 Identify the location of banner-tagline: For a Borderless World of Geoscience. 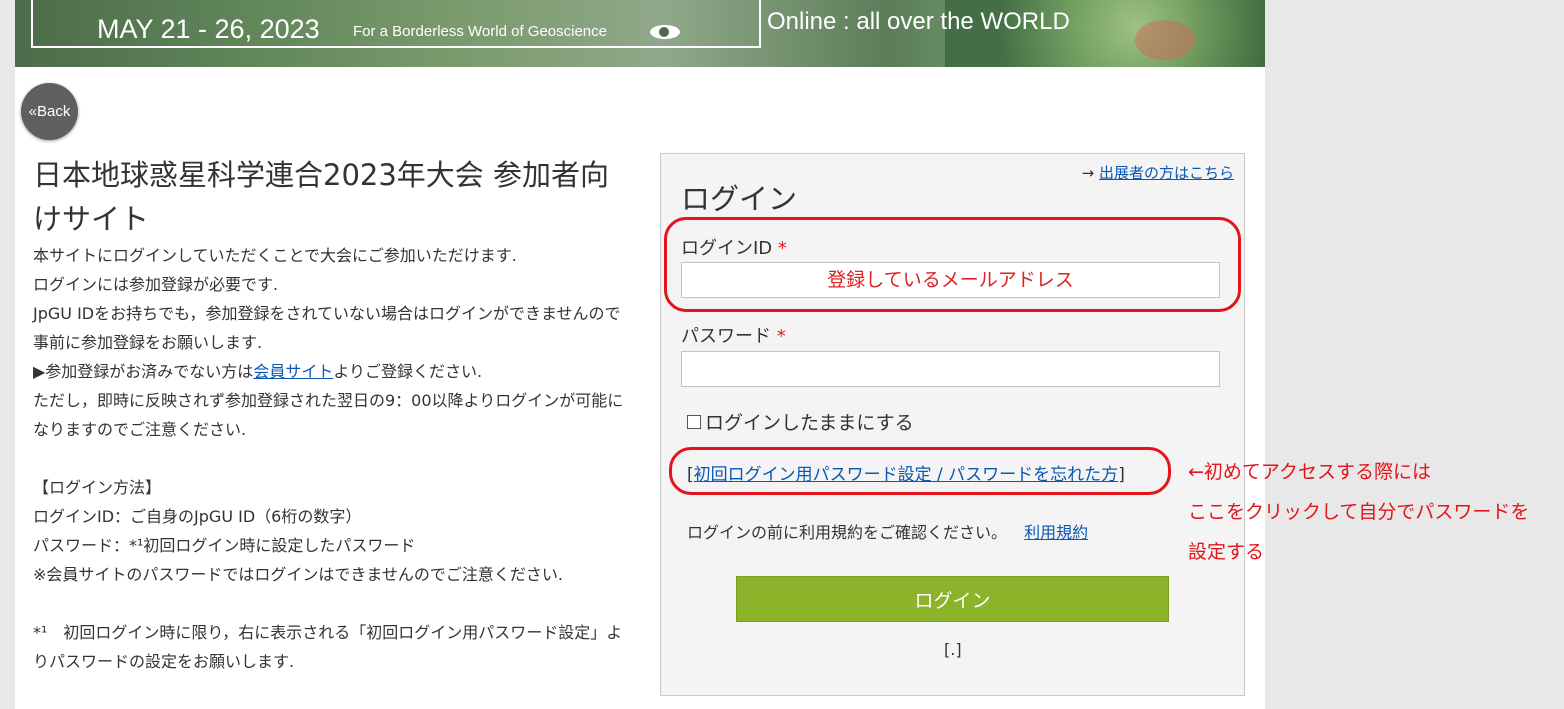
(480, 31).